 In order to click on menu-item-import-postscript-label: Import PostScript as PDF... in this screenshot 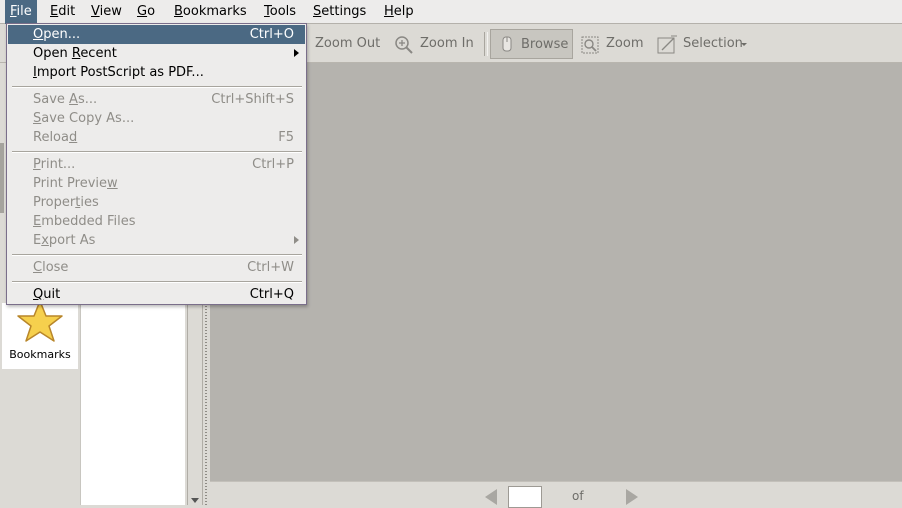, I will do `click(118, 72)`.